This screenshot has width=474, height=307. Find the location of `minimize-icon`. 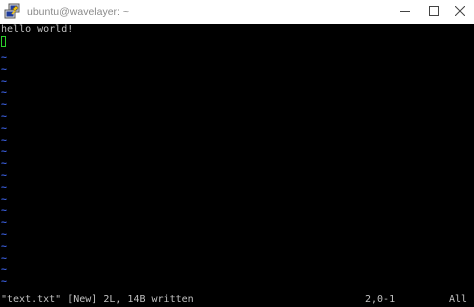

minimize-icon is located at coordinates (405, 12).